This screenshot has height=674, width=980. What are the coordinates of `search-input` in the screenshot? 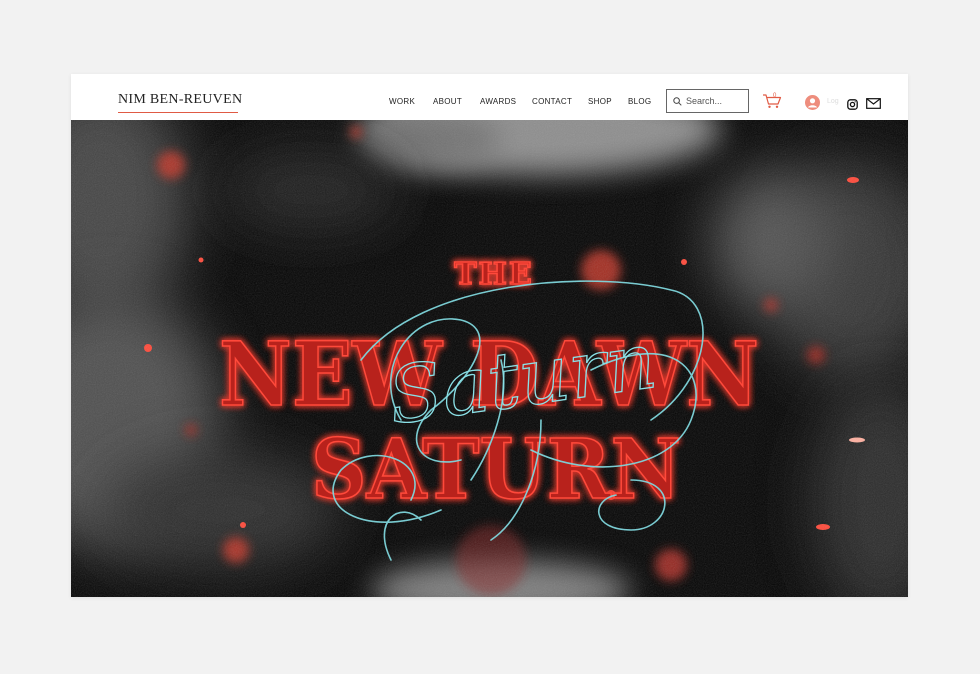 It's located at (715, 101).